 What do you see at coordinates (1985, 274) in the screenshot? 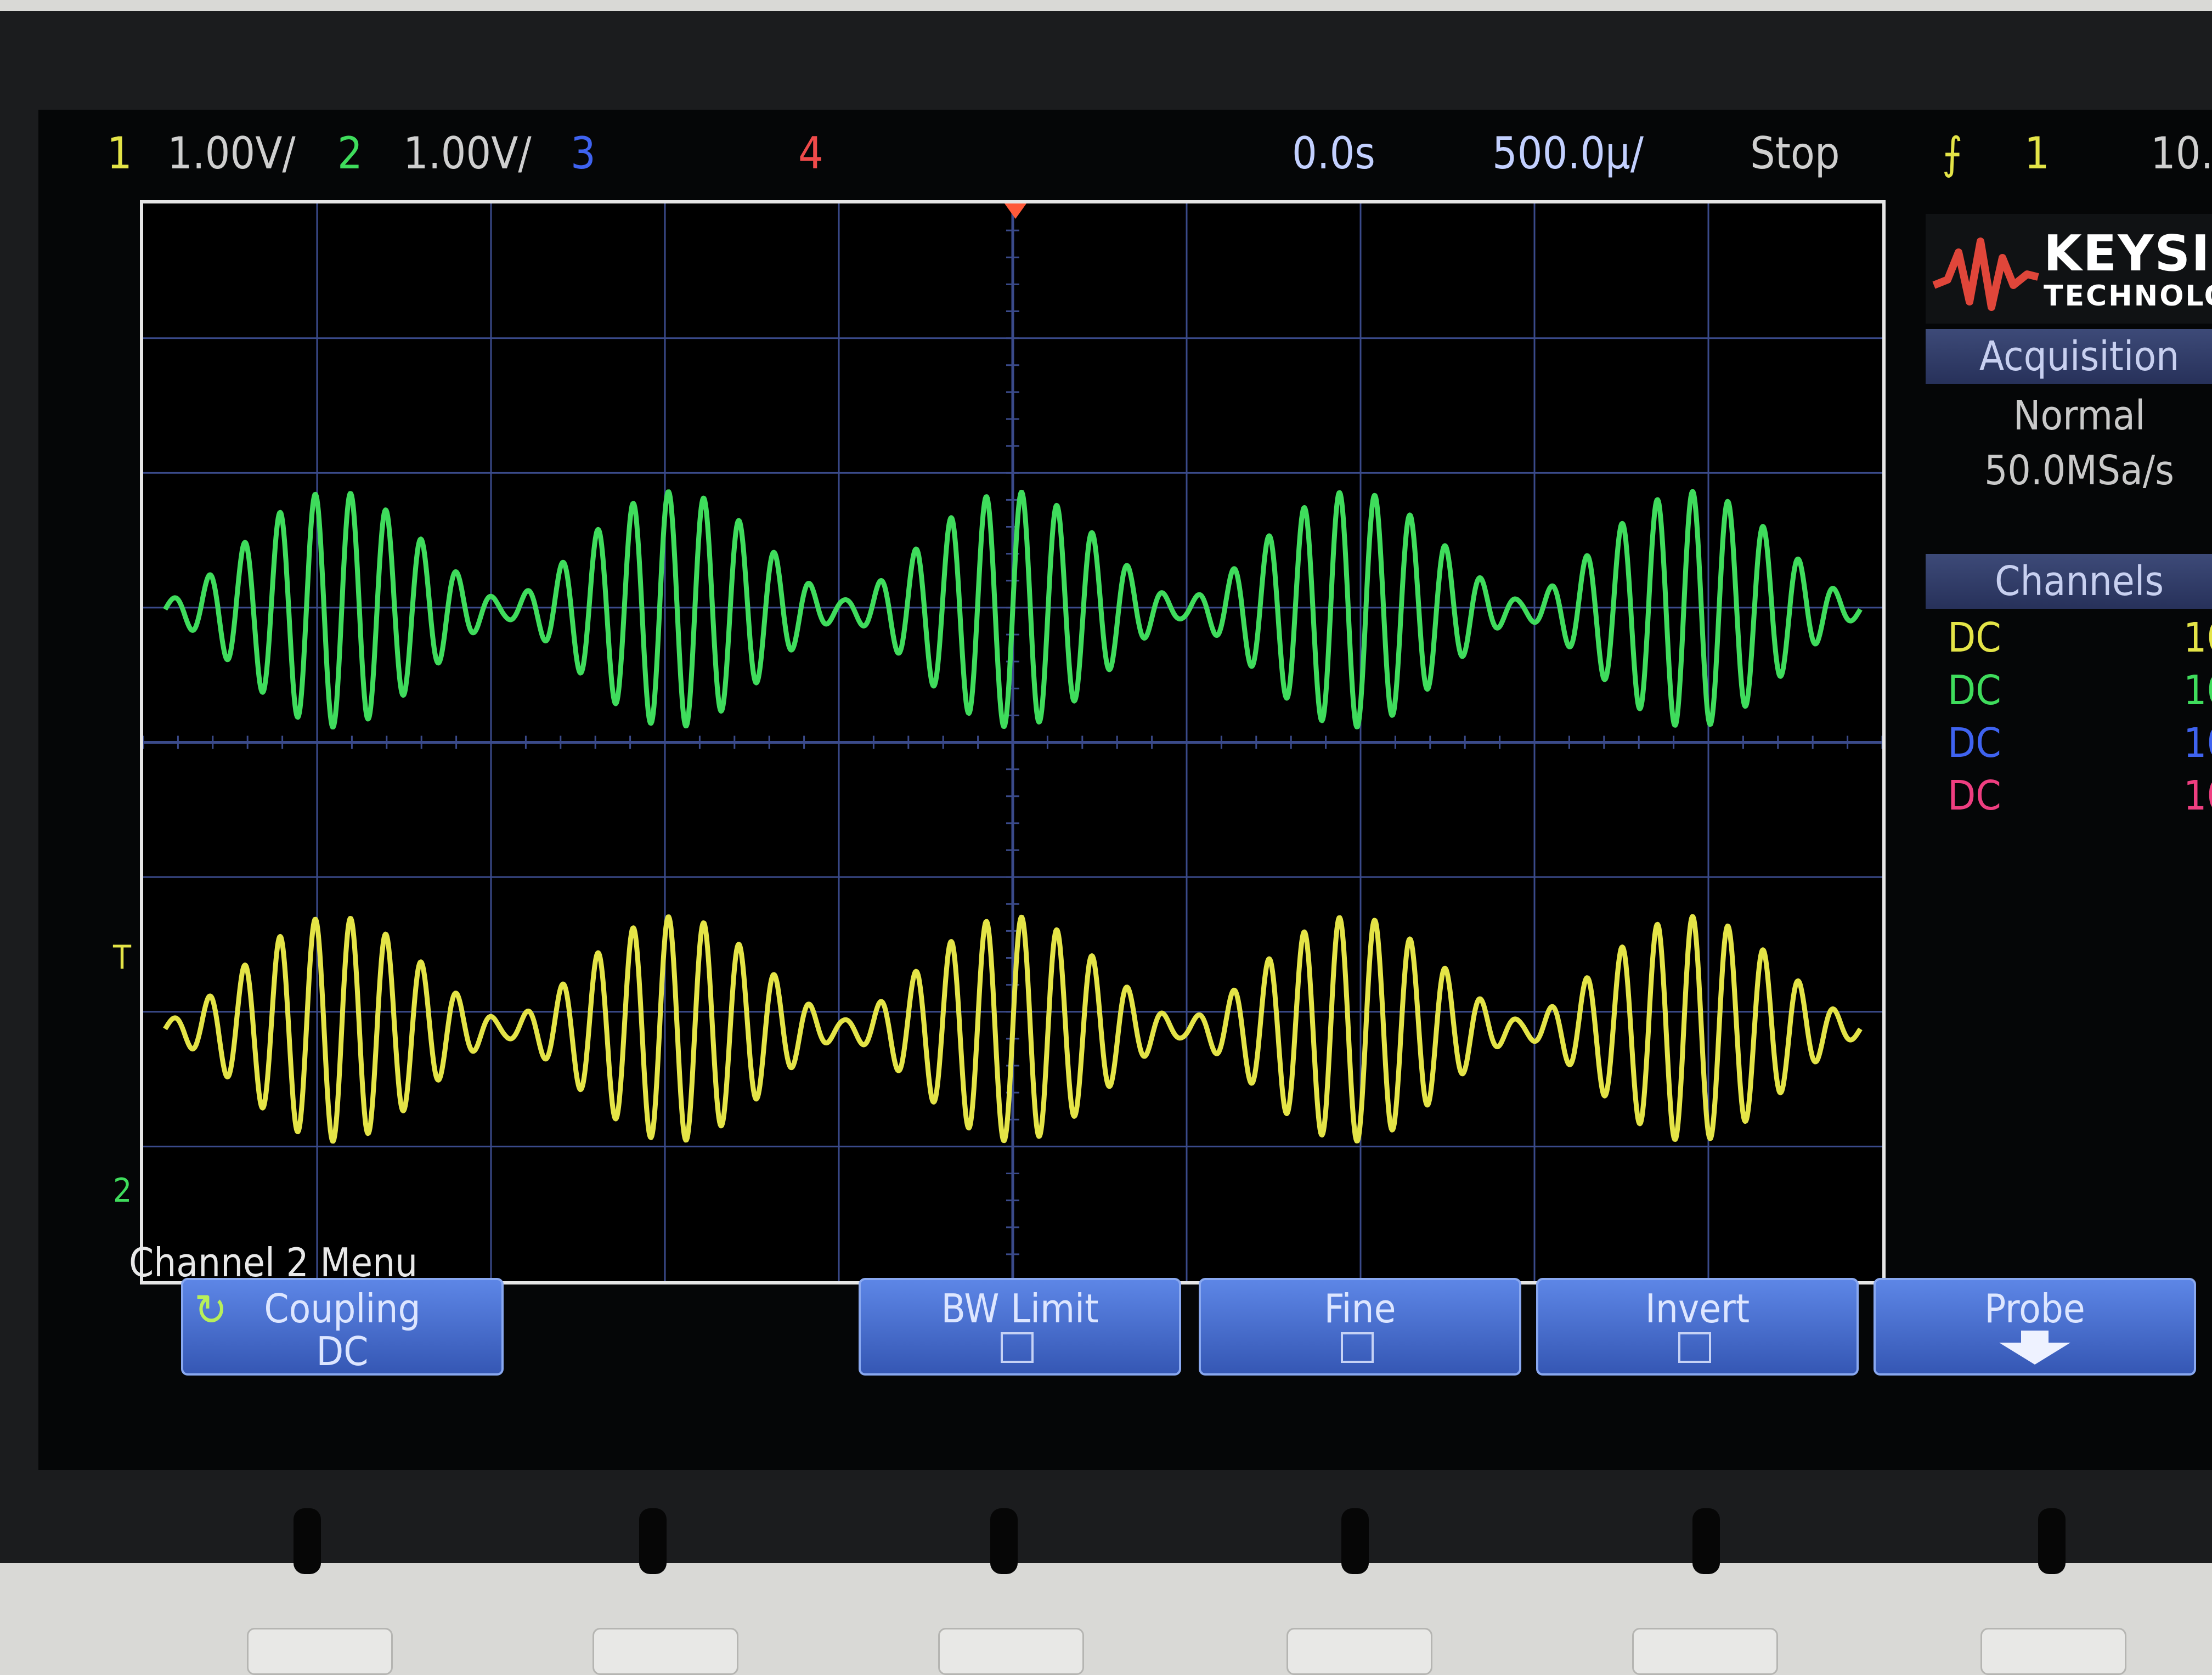
I see `keysight-wave-icon` at bounding box center [1985, 274].